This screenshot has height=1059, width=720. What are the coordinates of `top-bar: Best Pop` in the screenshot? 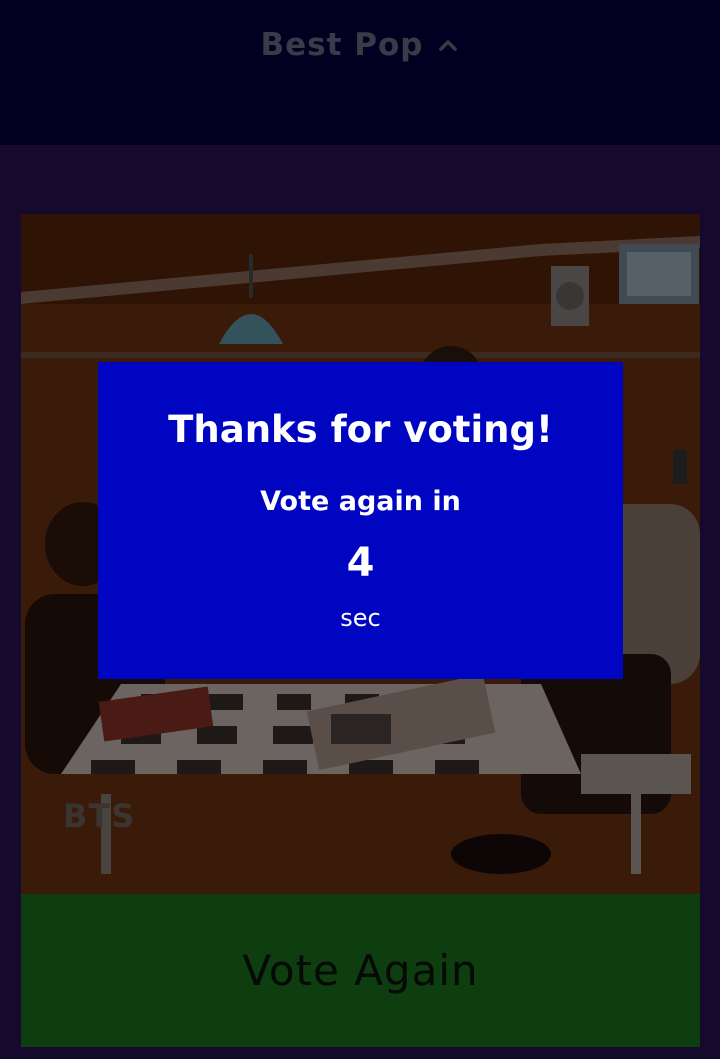 It's located at (360, 72).